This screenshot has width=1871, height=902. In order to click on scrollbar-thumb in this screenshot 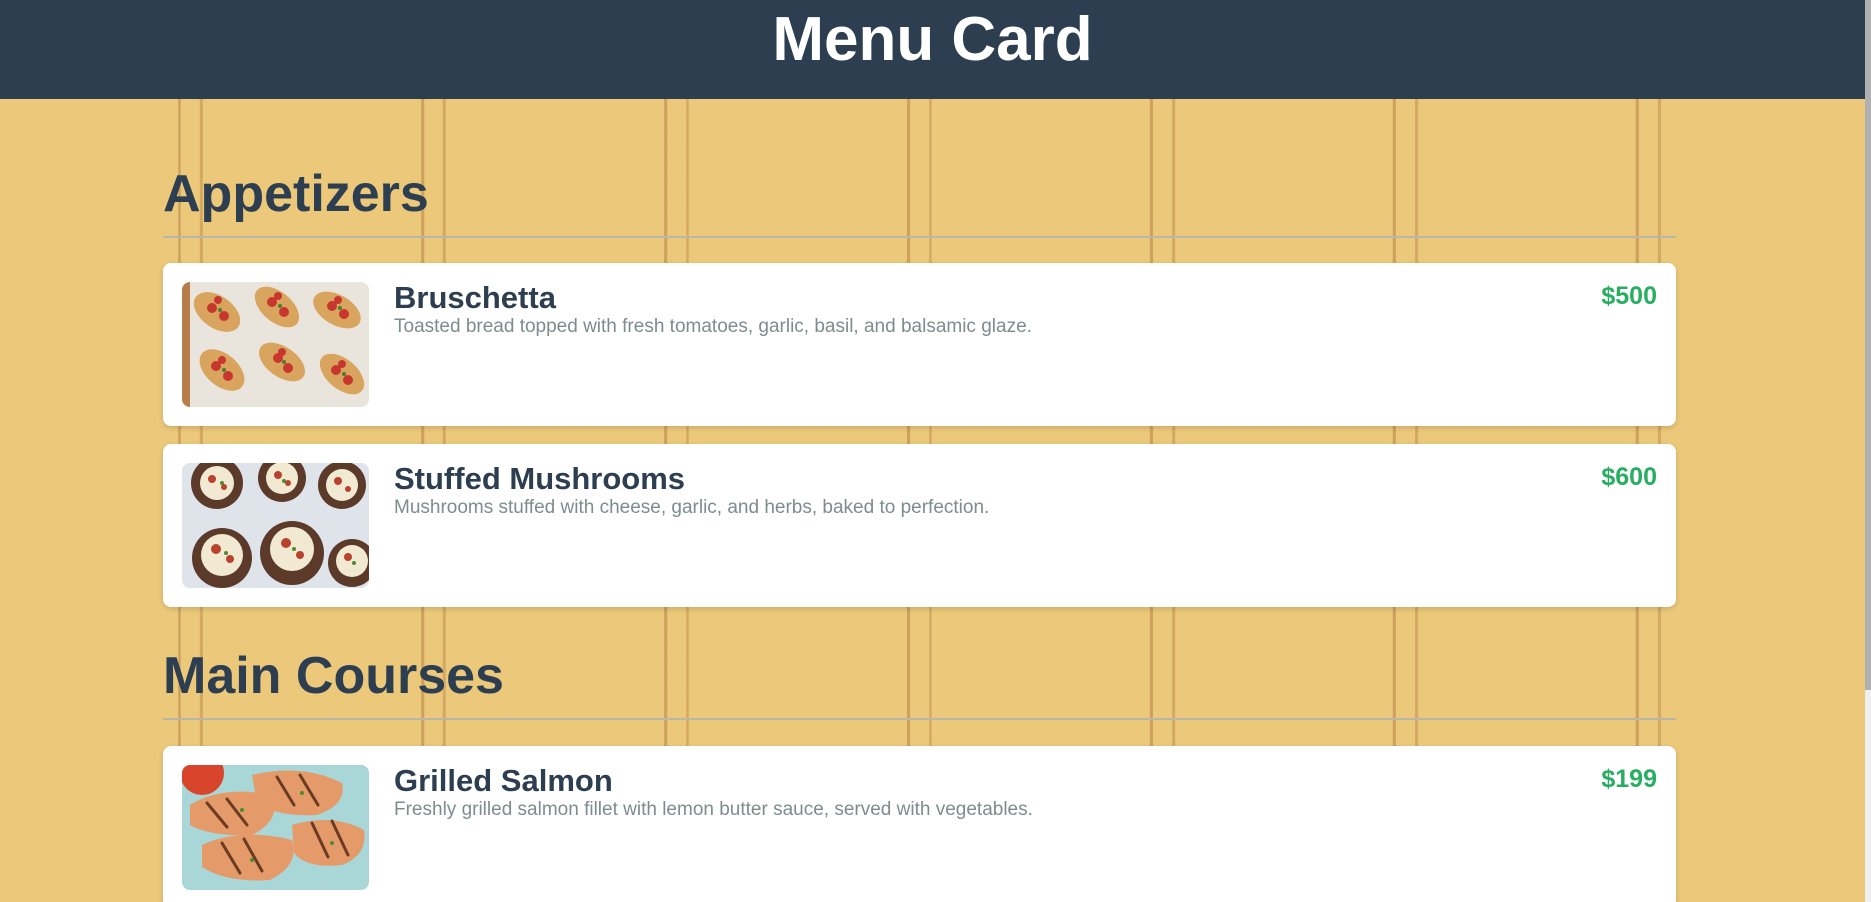, I will do `click(1868, 345)`.